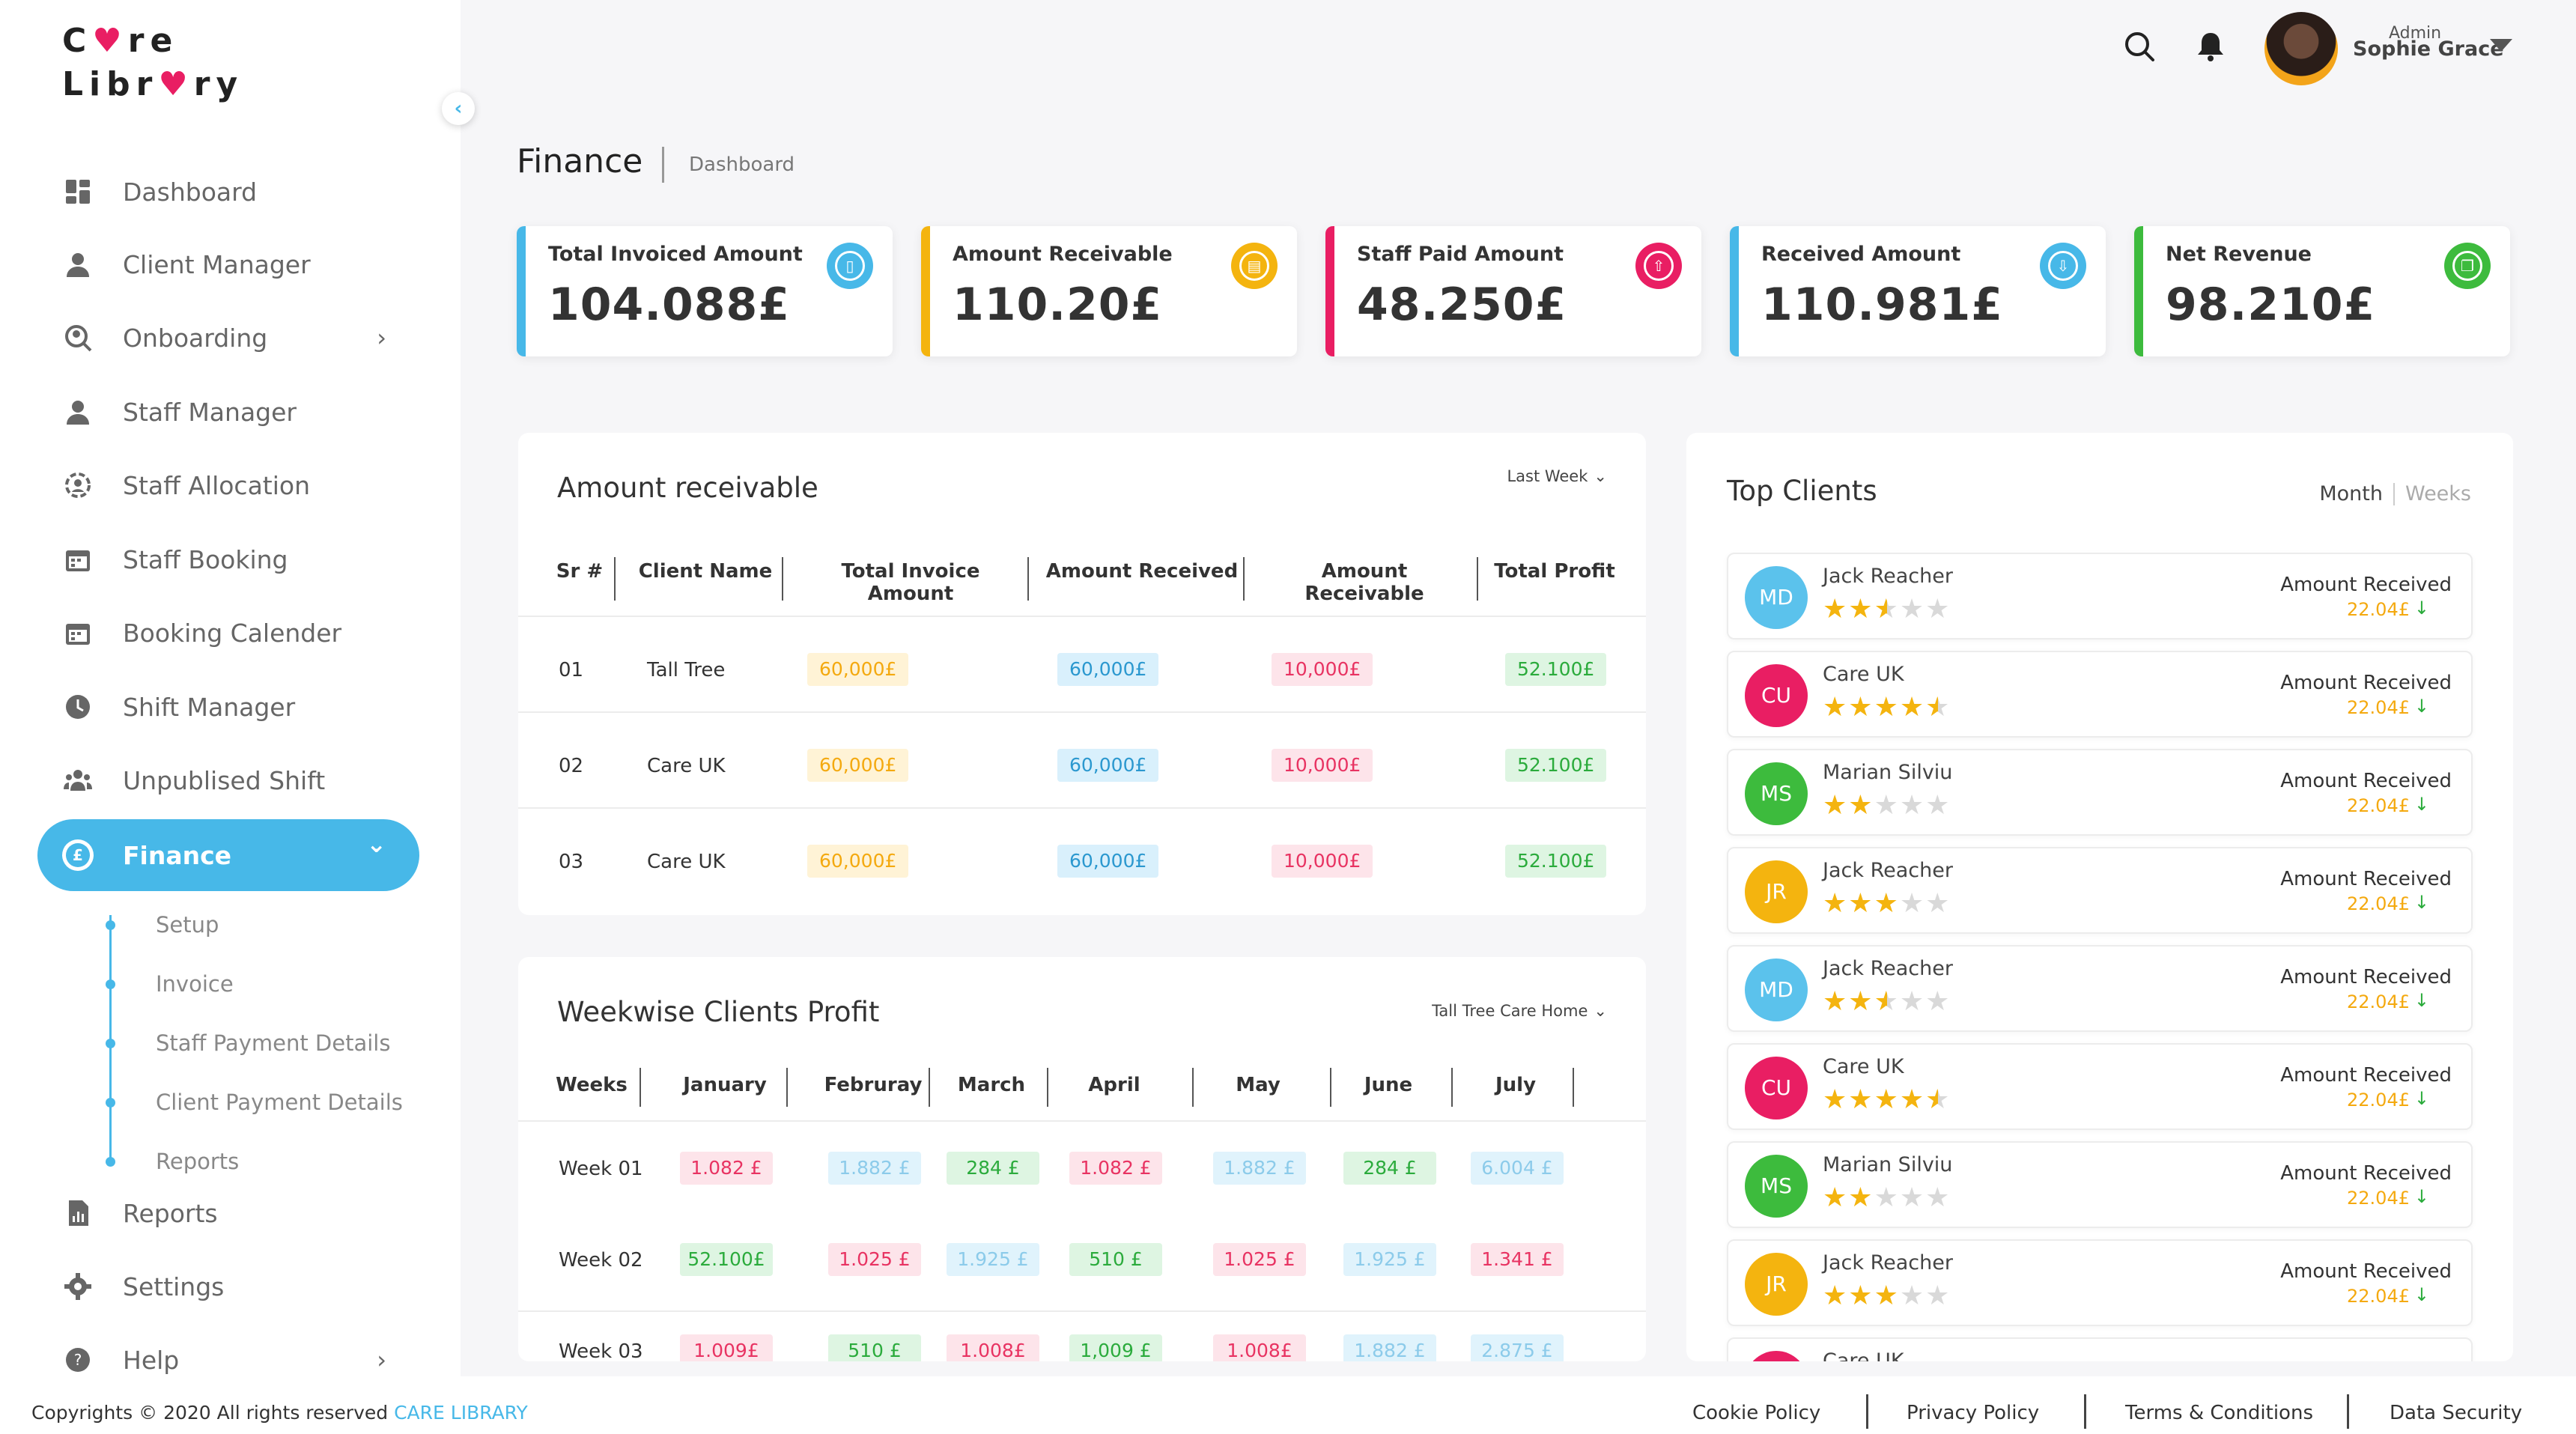  I want to click on sidebar-item-booking-calender: Booking Calender, so click(228, 633).